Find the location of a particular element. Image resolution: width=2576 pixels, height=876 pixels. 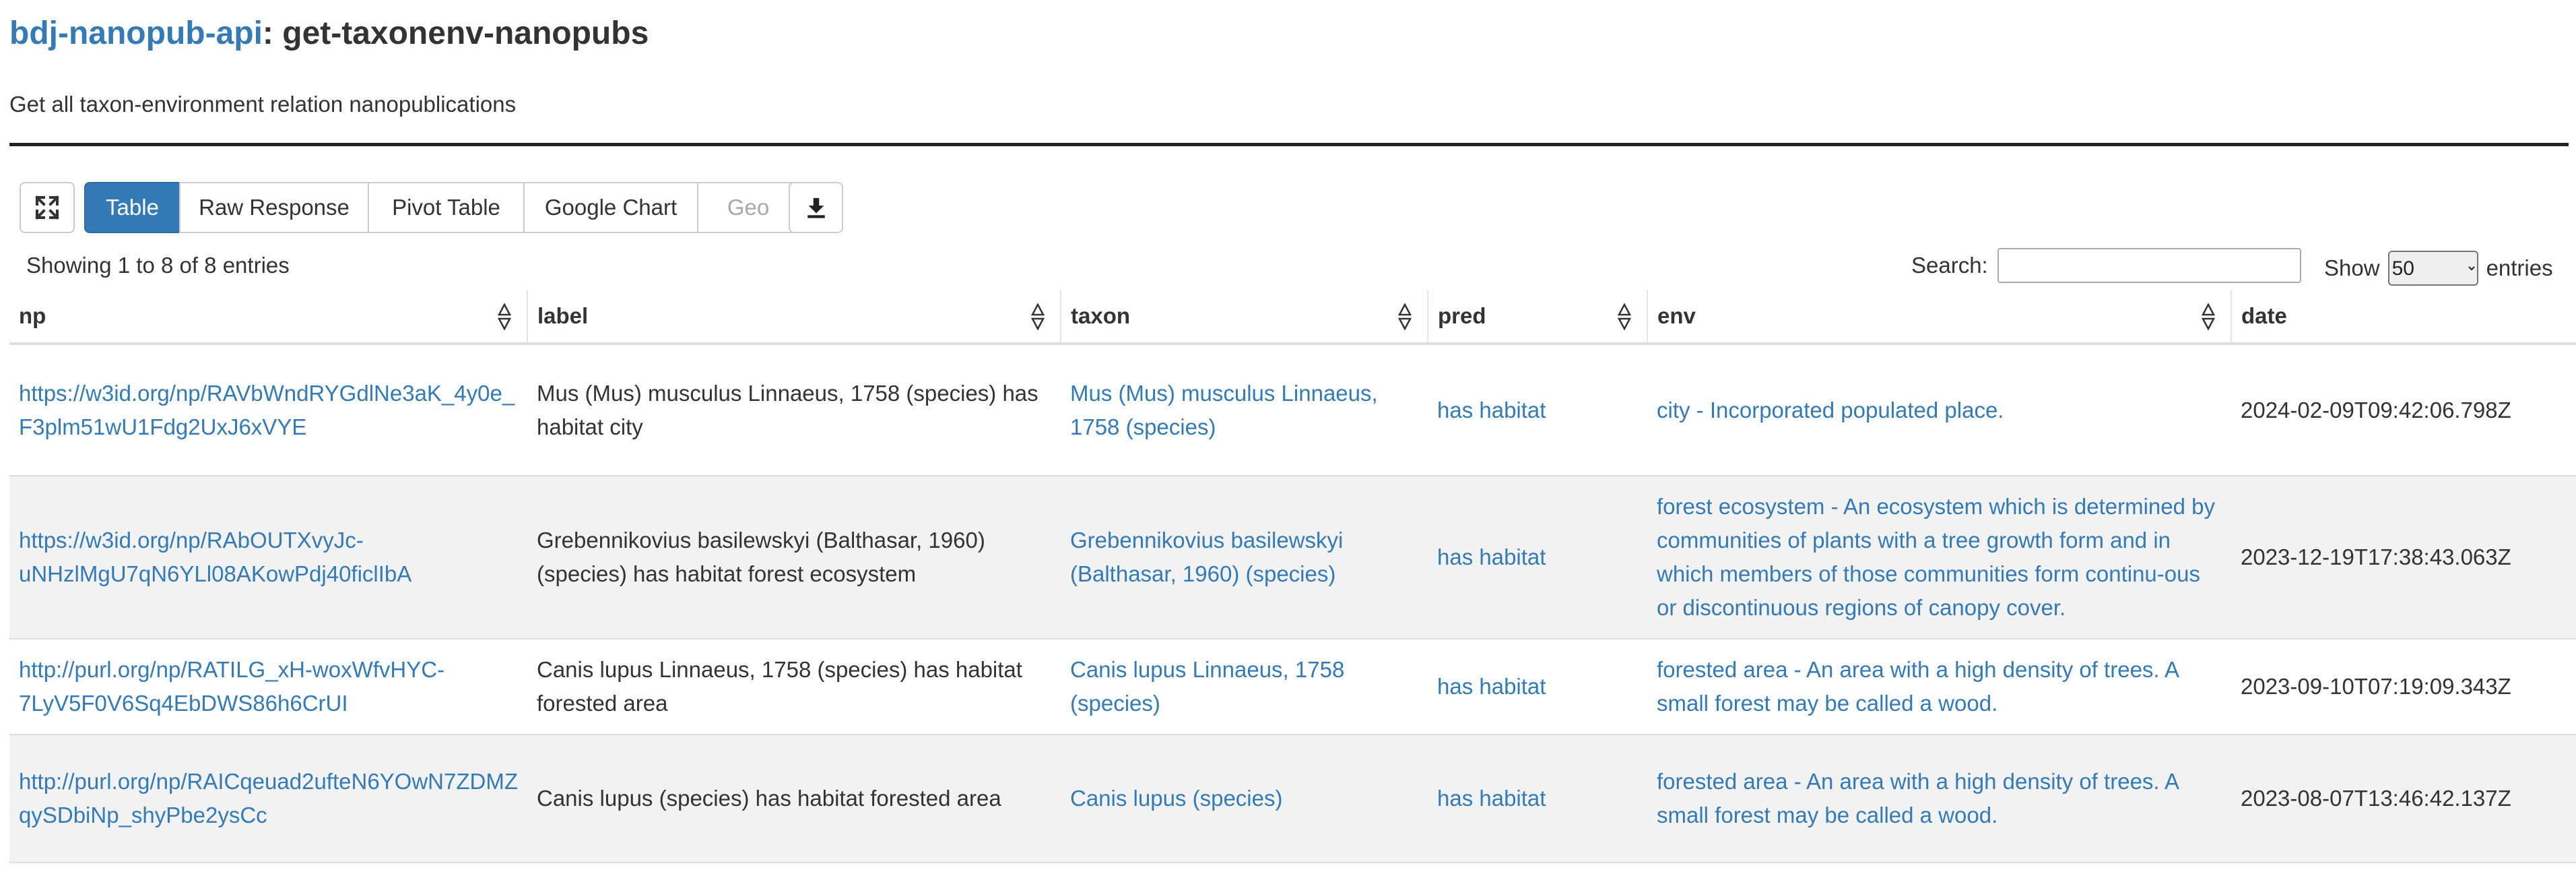

column-header-date: date is located at coordinates (2403, 317).